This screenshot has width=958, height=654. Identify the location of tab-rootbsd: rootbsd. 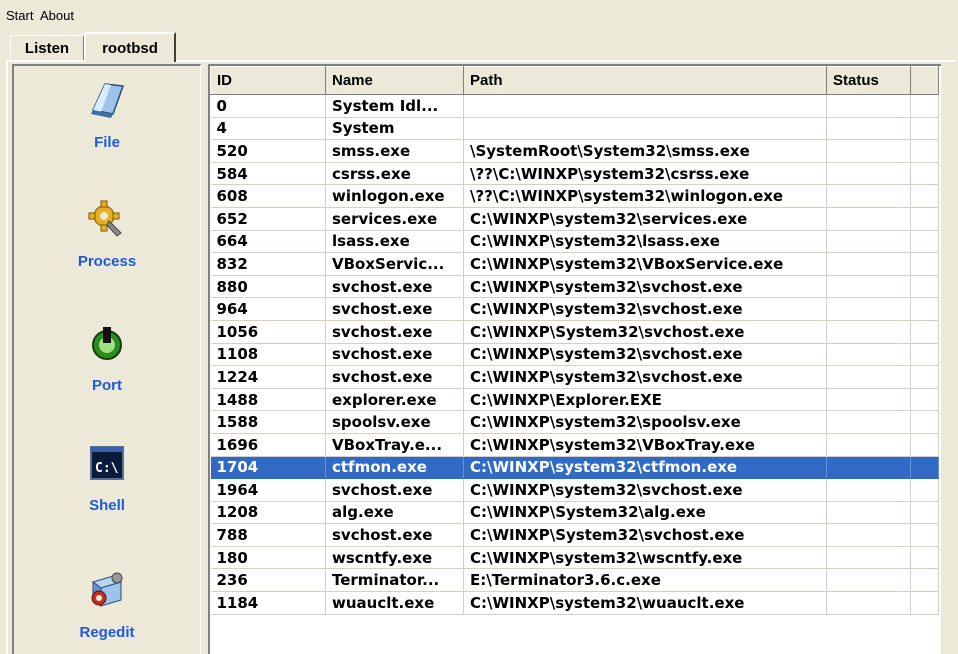
(130, 47).